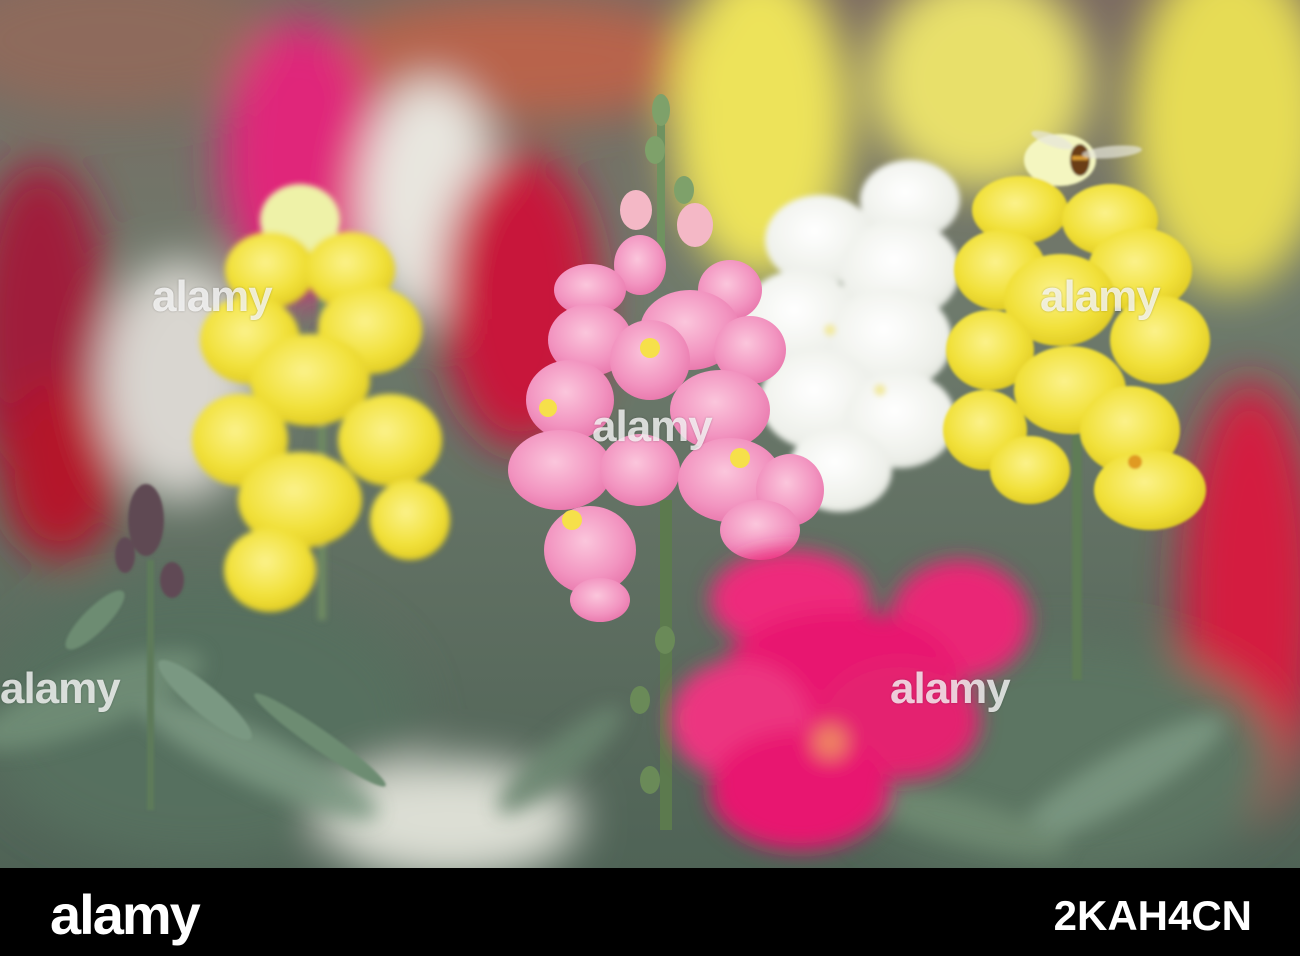 The width and height of the screenshot is (1300, 956). I want to click on footer-logo: alamy, so click(125, 914).